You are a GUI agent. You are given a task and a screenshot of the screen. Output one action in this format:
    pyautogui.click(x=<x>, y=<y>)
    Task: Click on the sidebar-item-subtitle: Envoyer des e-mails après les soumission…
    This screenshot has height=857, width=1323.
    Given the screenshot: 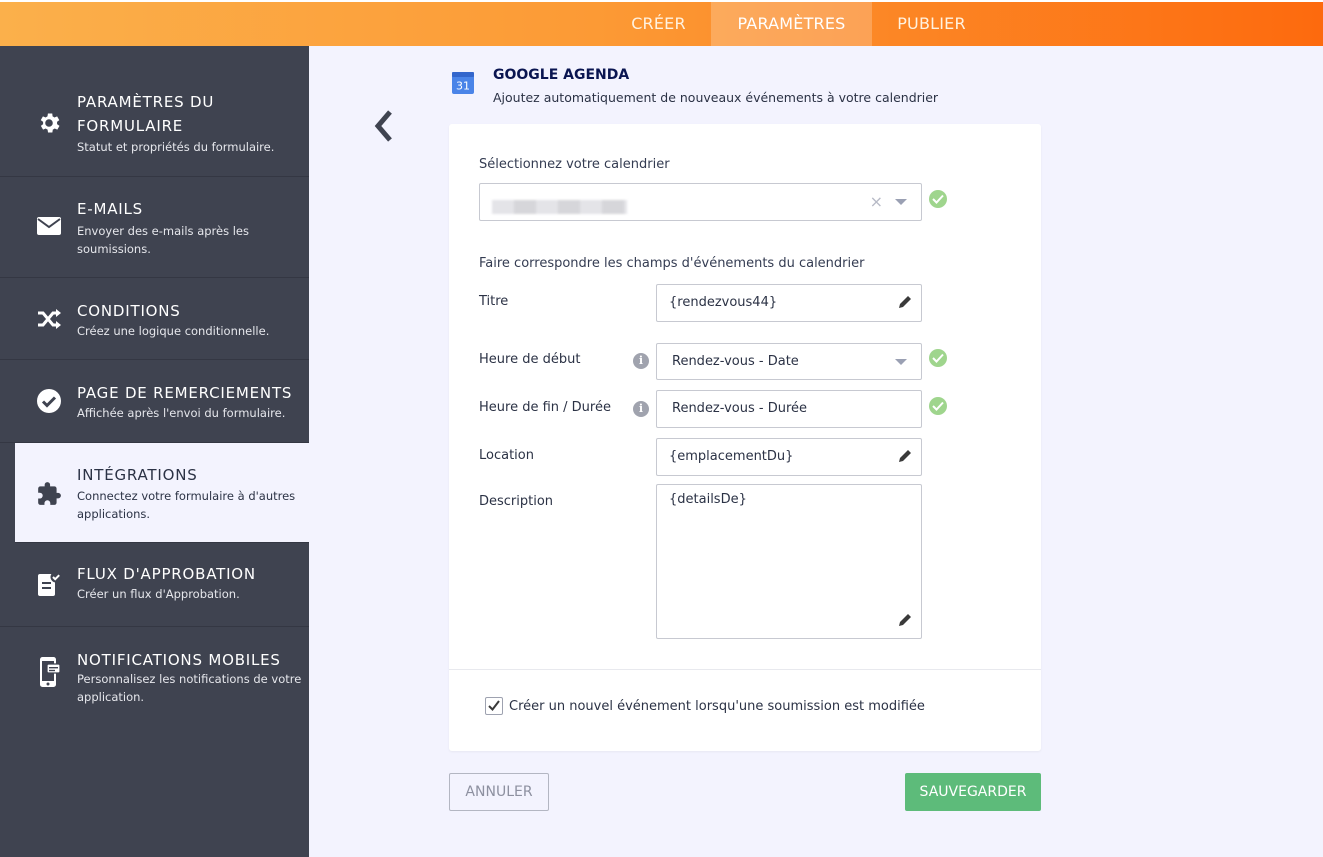 What is the action you would take?
    pyautogui.click(x=163, y=240)
    